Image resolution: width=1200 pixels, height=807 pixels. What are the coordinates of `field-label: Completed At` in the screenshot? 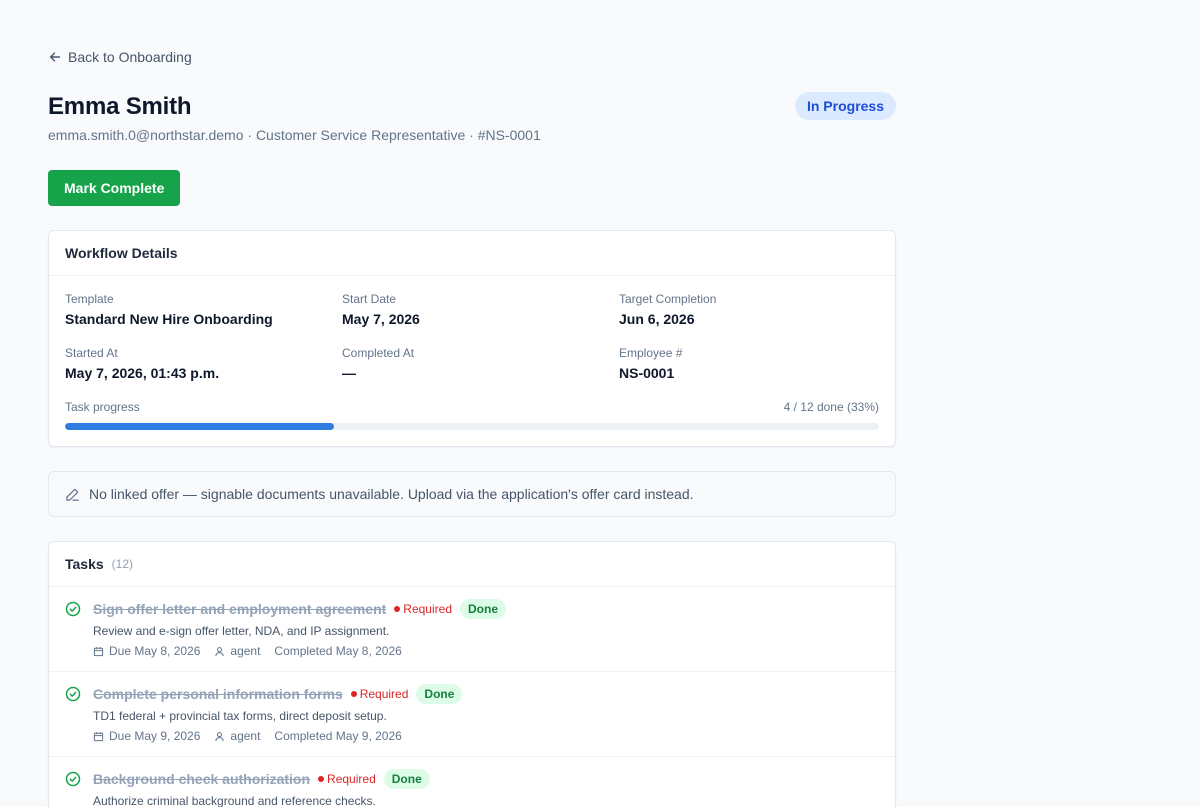 It's located at (378, 353).